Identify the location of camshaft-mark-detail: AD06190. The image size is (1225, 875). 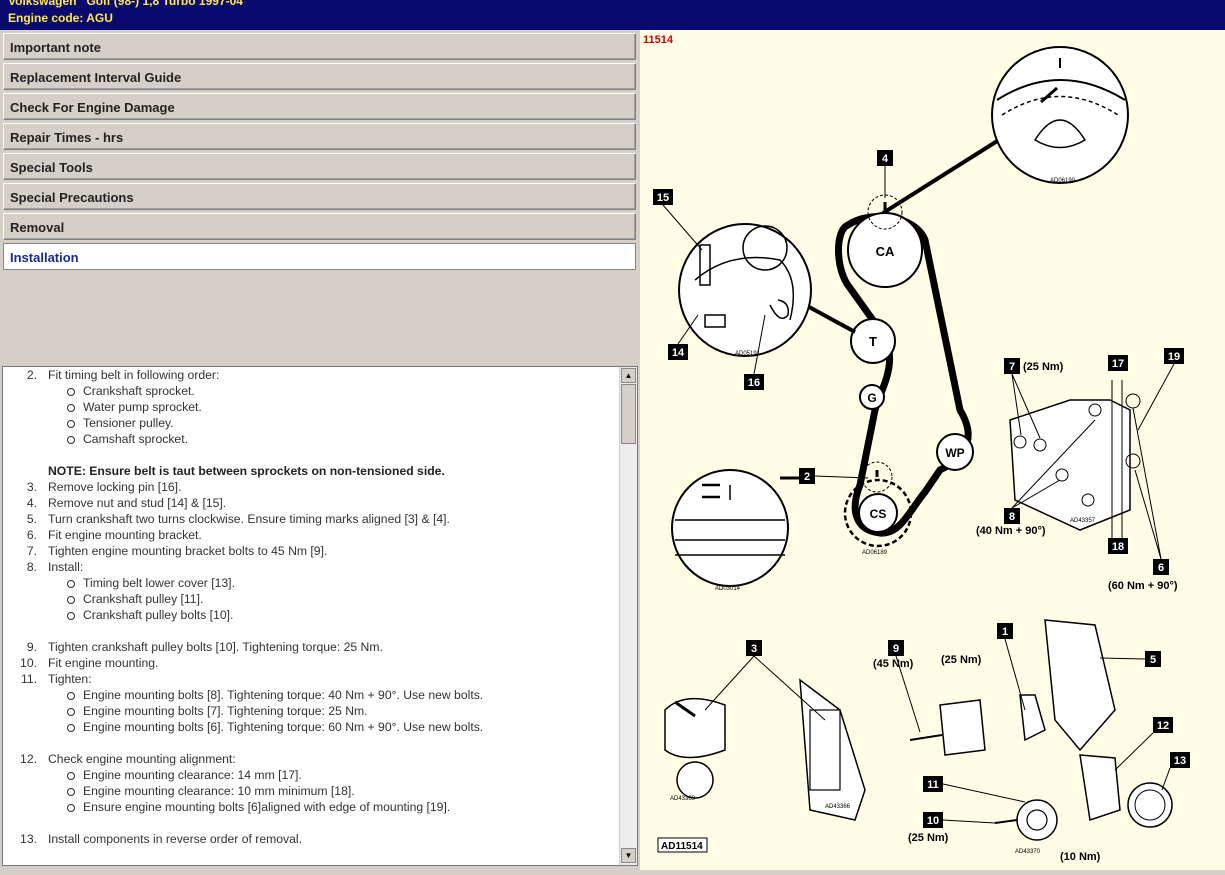
(1005, 130).